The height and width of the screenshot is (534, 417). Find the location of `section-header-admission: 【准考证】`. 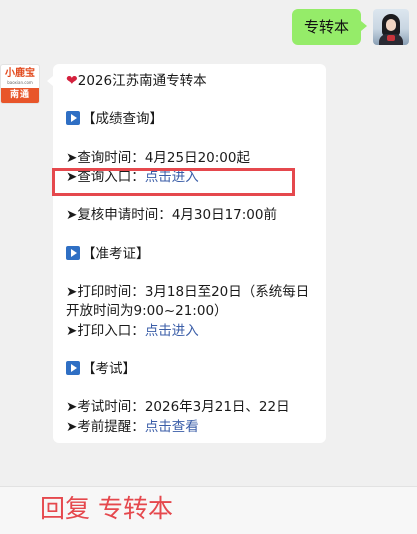

section-header-admission: 【准考证】 is located at coordinates (189, 254).